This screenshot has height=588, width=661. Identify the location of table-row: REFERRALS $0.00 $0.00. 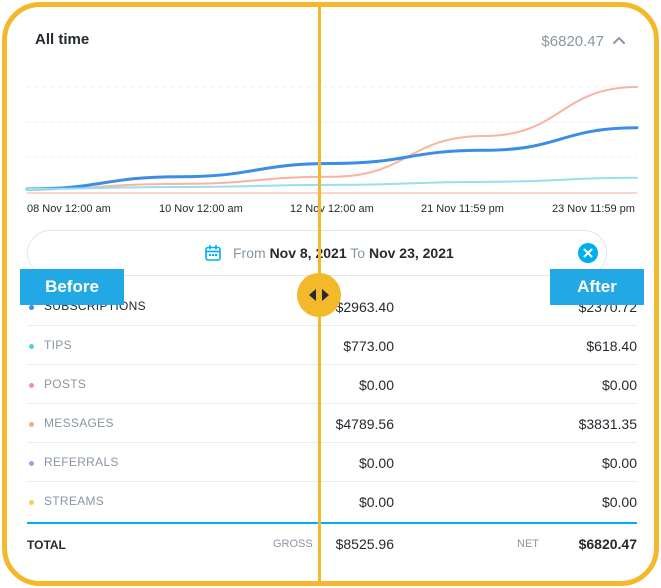
(332, 462).